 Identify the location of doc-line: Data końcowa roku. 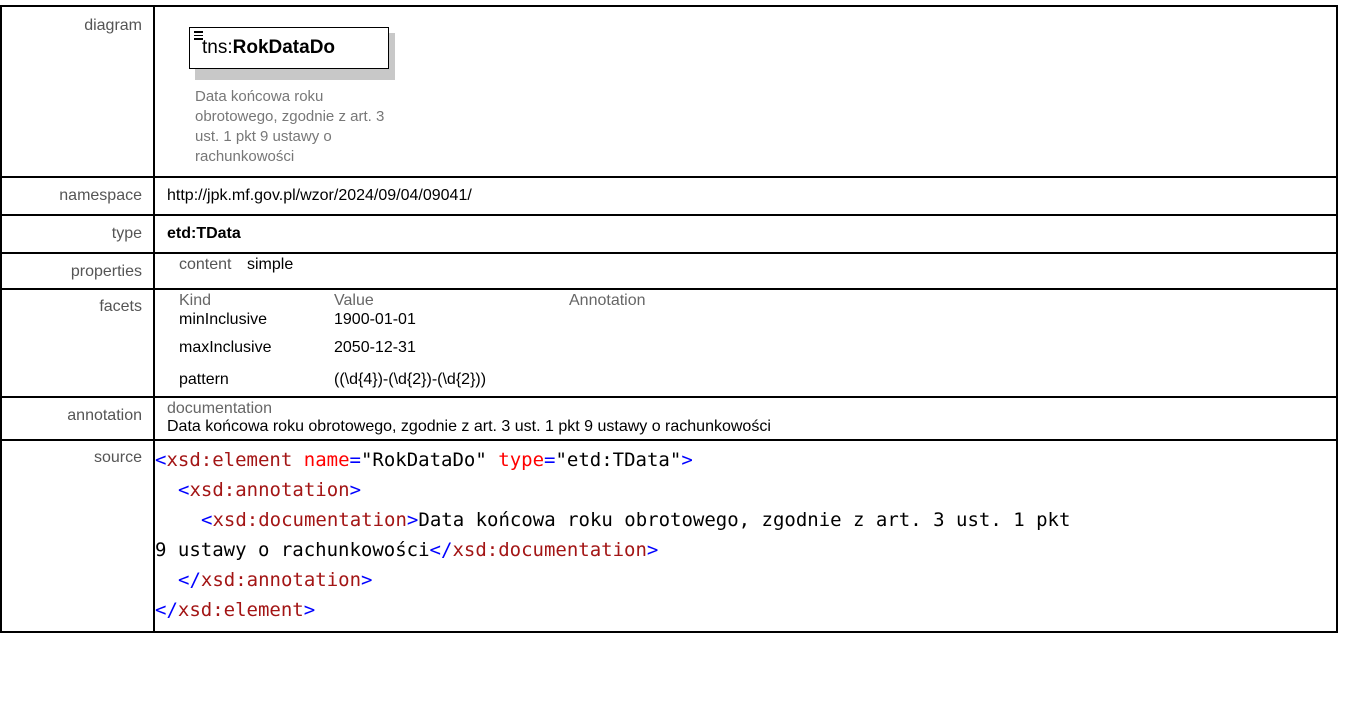
(259, 96).